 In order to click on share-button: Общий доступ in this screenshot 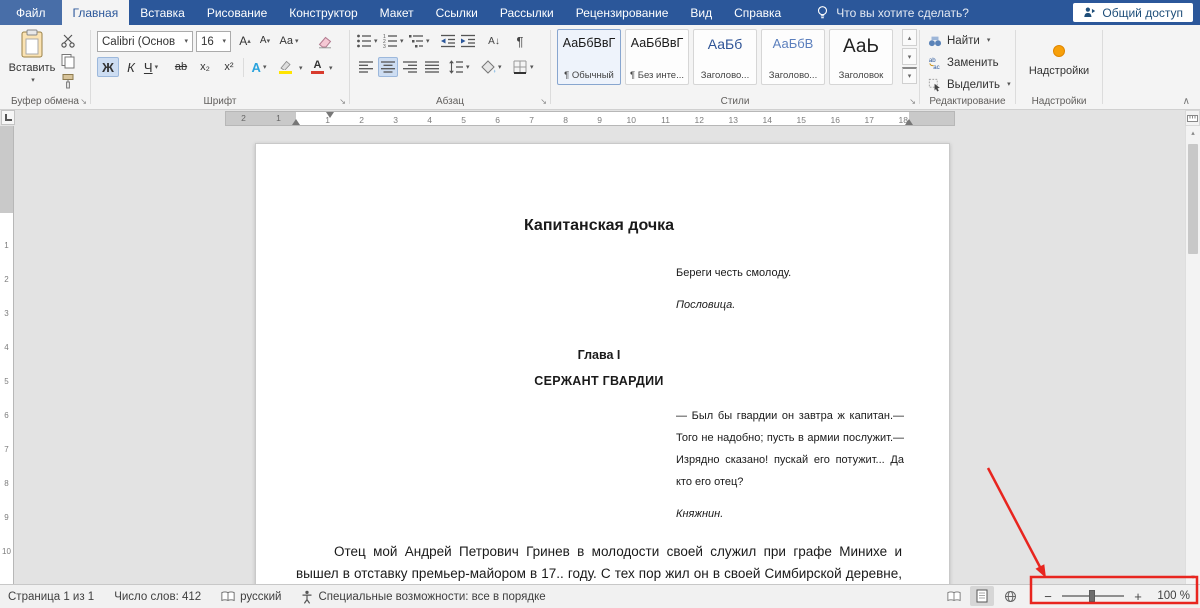, I will do `click(1133, 12)`.